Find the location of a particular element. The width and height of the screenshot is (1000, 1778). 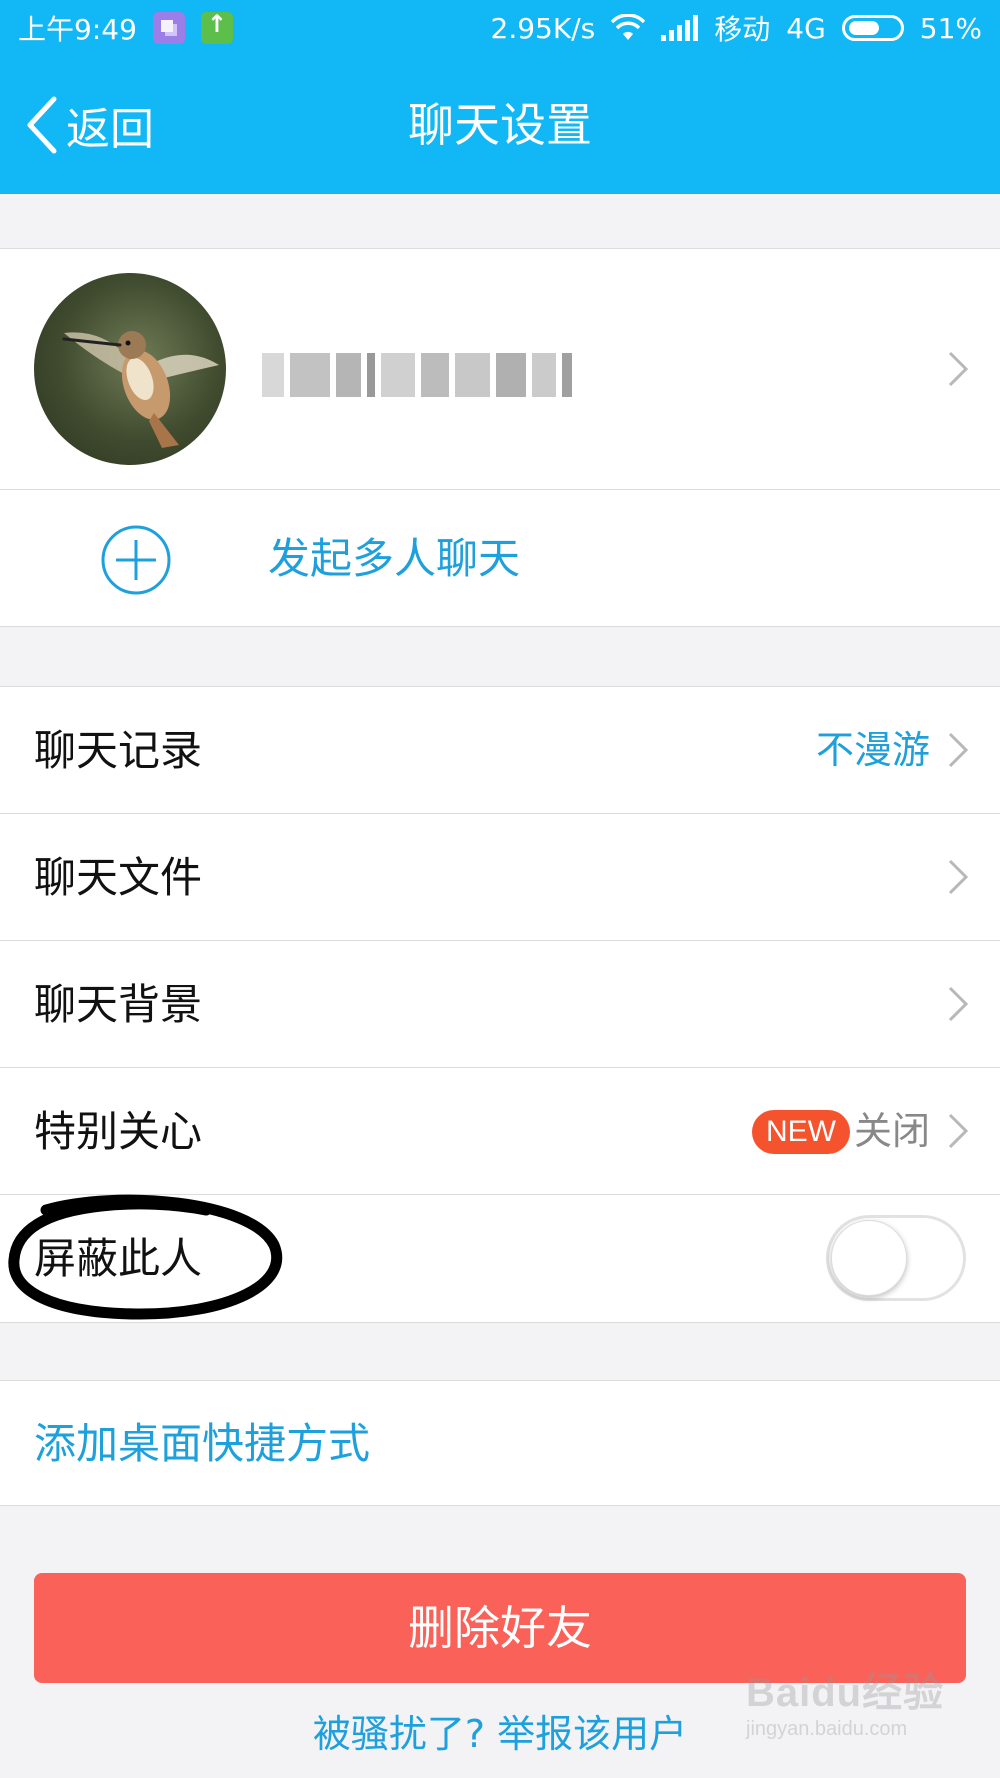

special-care-row: 特别关心 NEW 关闭 is located at coordinates (500, 1131).